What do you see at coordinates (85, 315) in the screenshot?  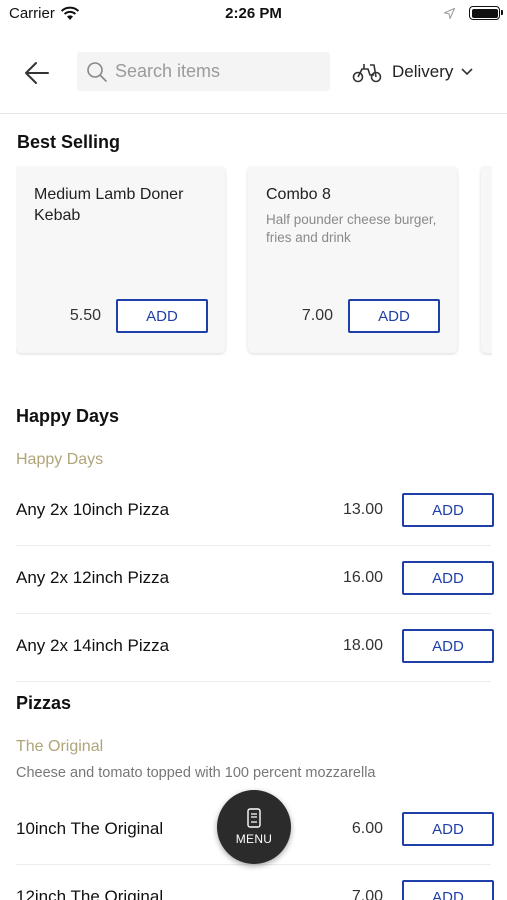 I see `product-price: 5.50` at bounding box center [85, 315].